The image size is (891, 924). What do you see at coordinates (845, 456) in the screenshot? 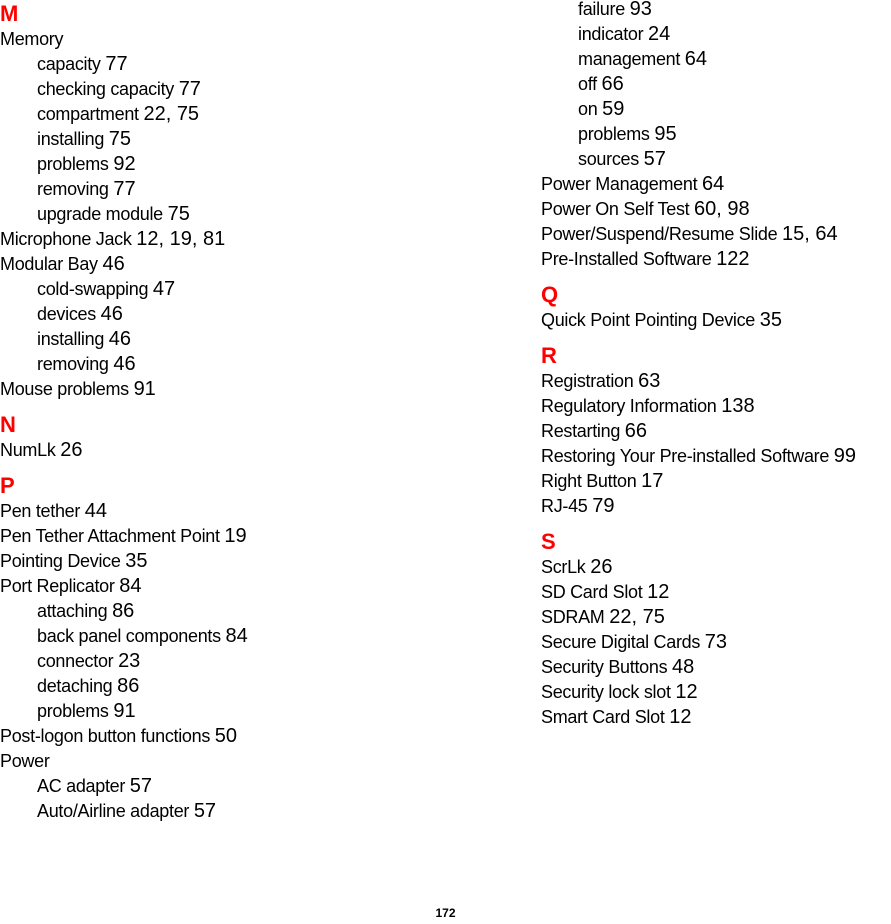
I see `page-reference-link: 99` at bounding box center [845, 456].